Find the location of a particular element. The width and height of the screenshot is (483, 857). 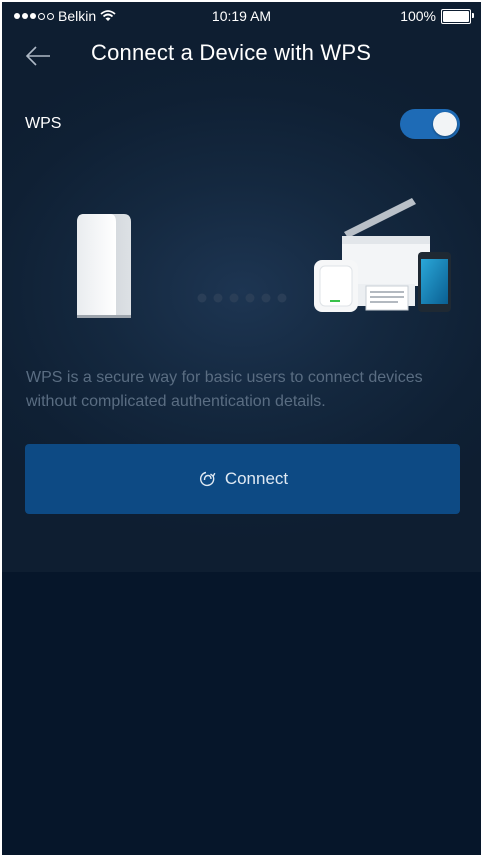

smartphone-icon is located at coordinates (434, 282).